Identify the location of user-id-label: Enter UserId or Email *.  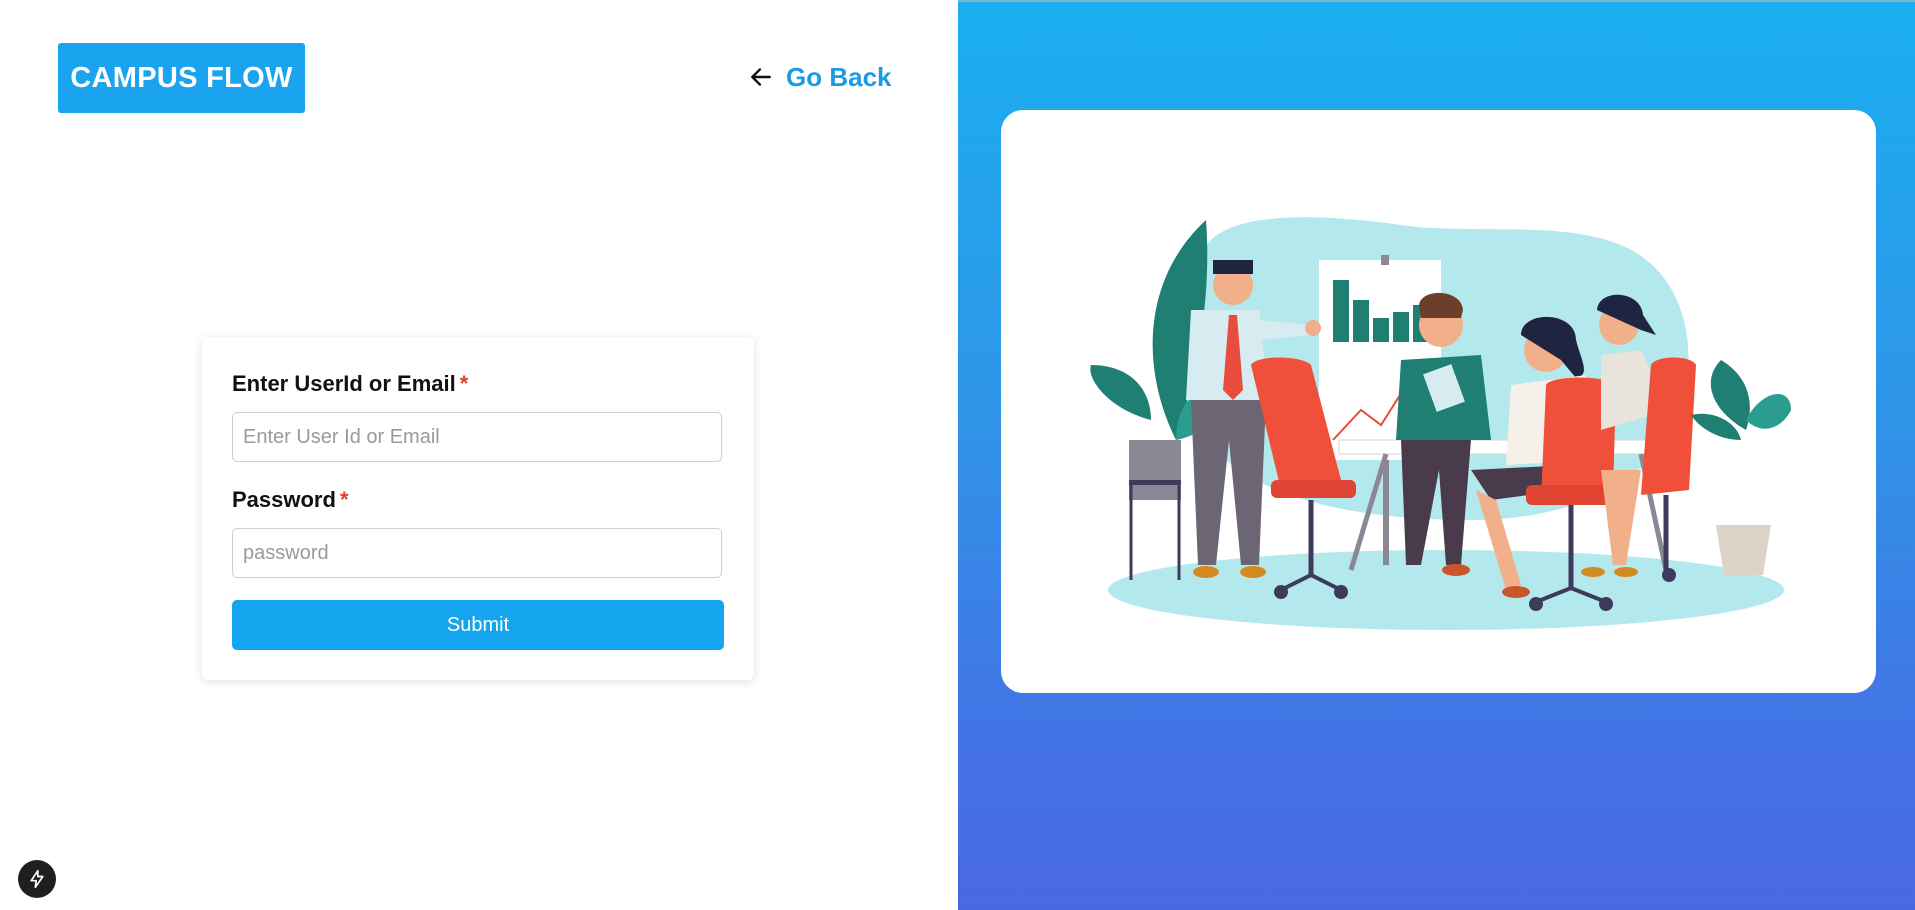
(350, 384).